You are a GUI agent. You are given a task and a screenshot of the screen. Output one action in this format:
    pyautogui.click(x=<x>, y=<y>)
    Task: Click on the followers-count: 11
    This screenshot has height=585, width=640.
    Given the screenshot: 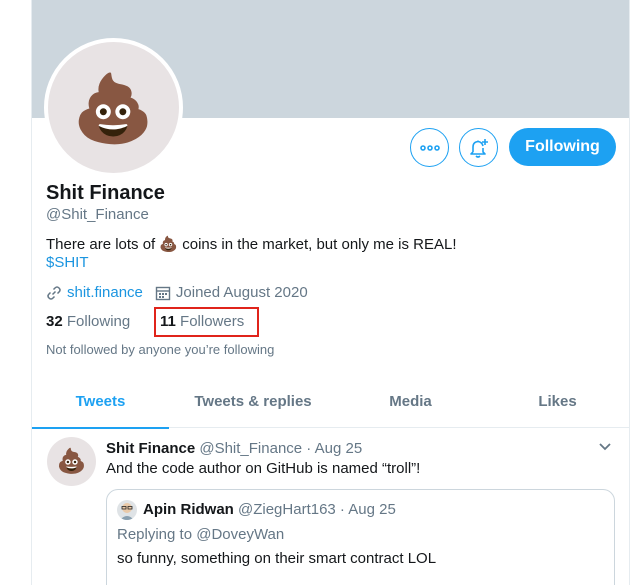 What is the action you would take?
    pyautogui.click(x=168, y=321)
    